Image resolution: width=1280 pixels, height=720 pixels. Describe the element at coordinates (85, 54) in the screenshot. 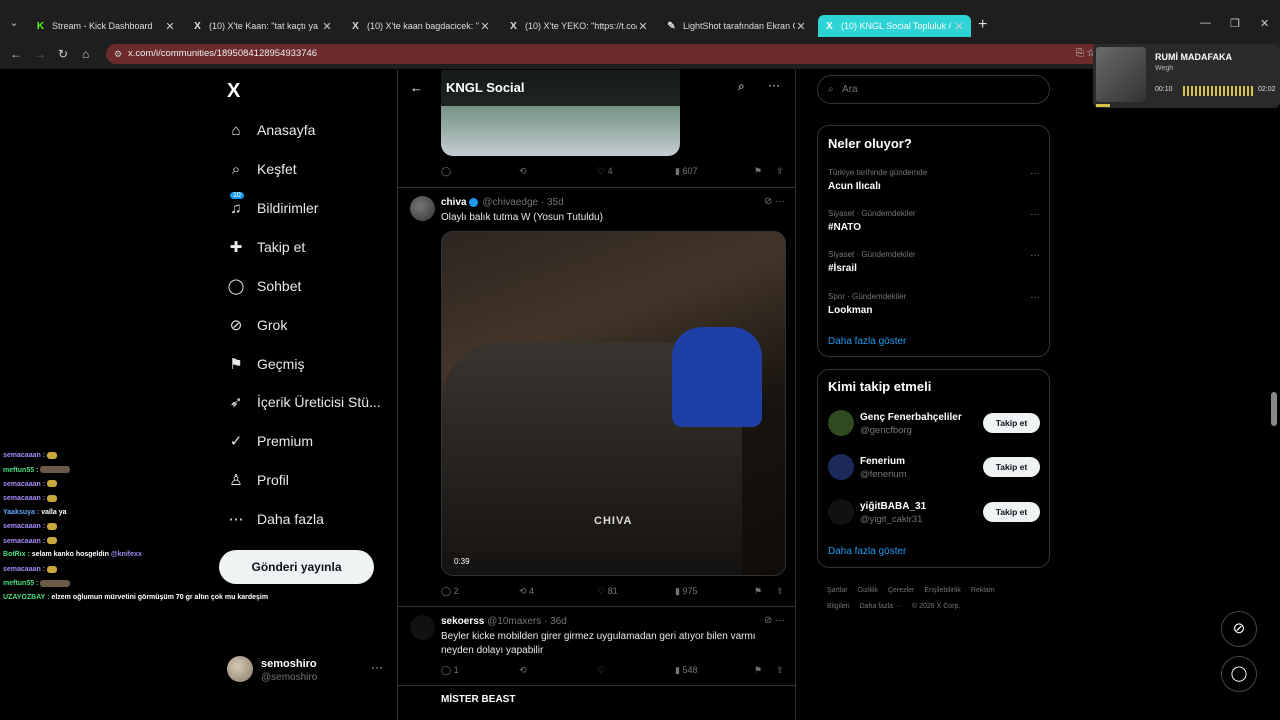

I see `home-browser-icon: ⌂` at that location.